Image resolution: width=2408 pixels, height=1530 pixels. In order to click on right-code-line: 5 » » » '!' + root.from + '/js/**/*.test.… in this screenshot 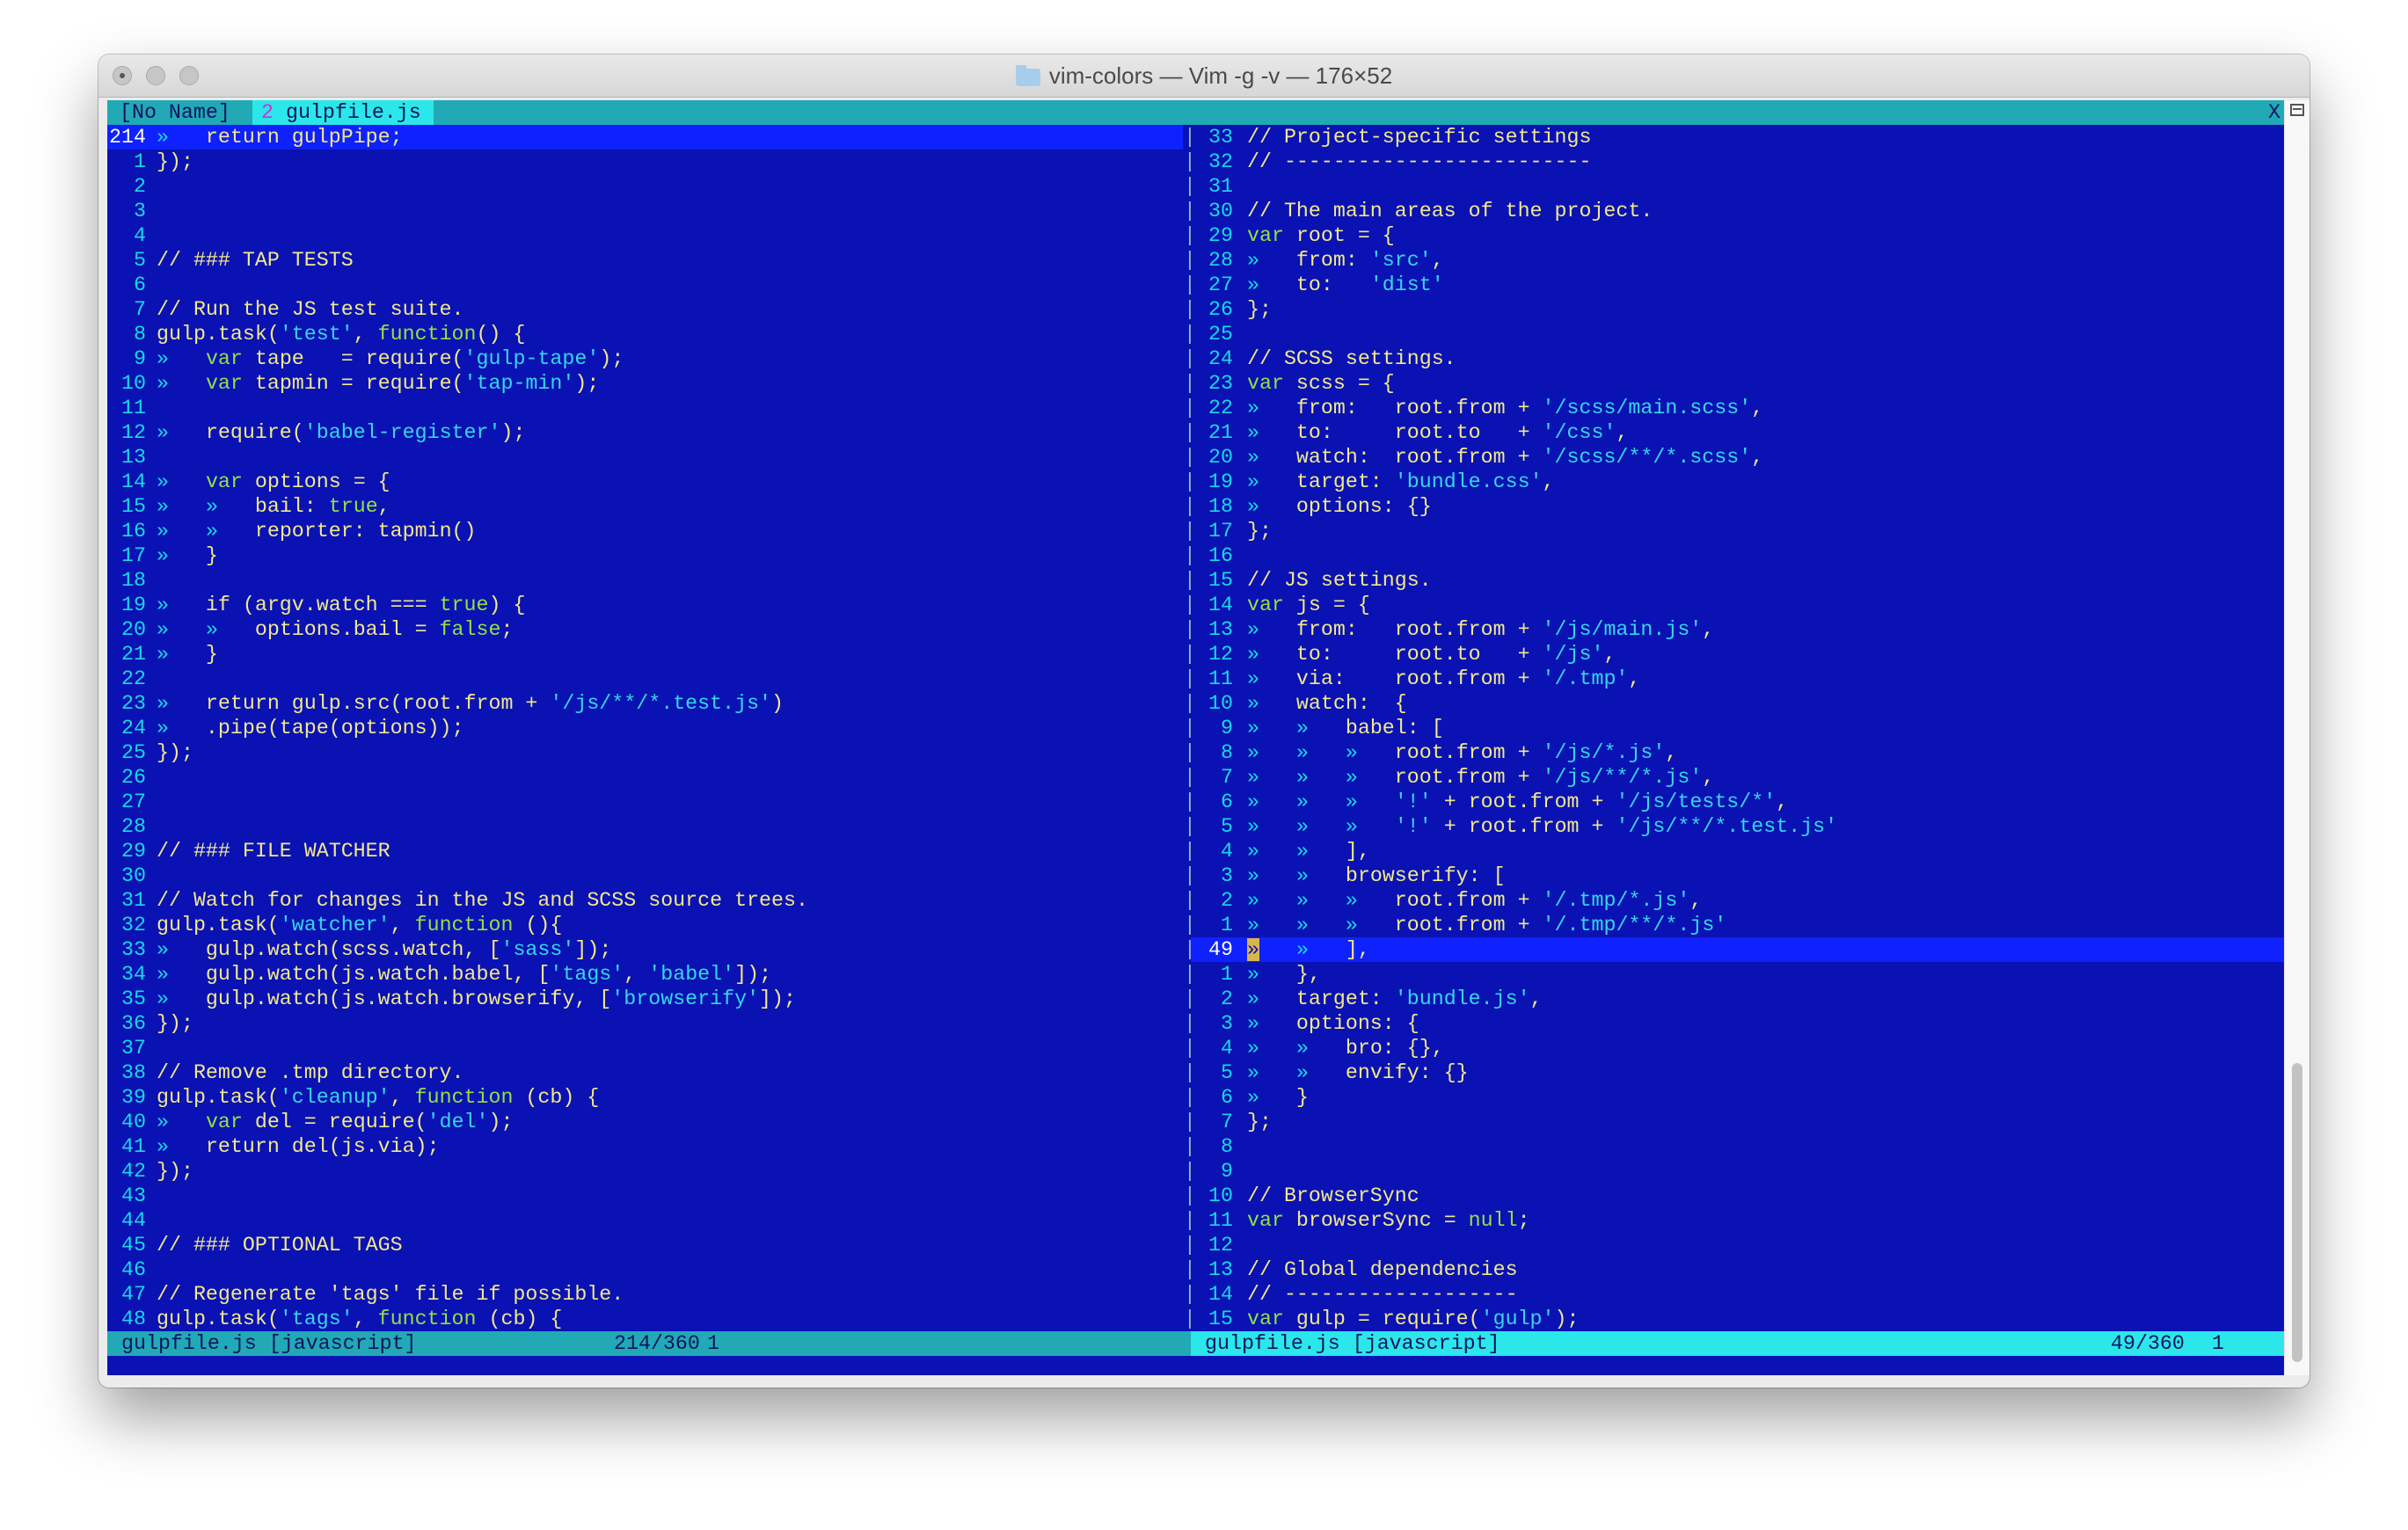, I will do `click(1737, 826)`.